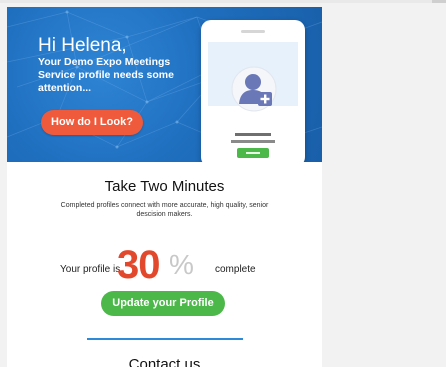  Describe the element at coordinates (163, 303) in the screenshot. I see `update-profile-button: Update your Profile` at that location.